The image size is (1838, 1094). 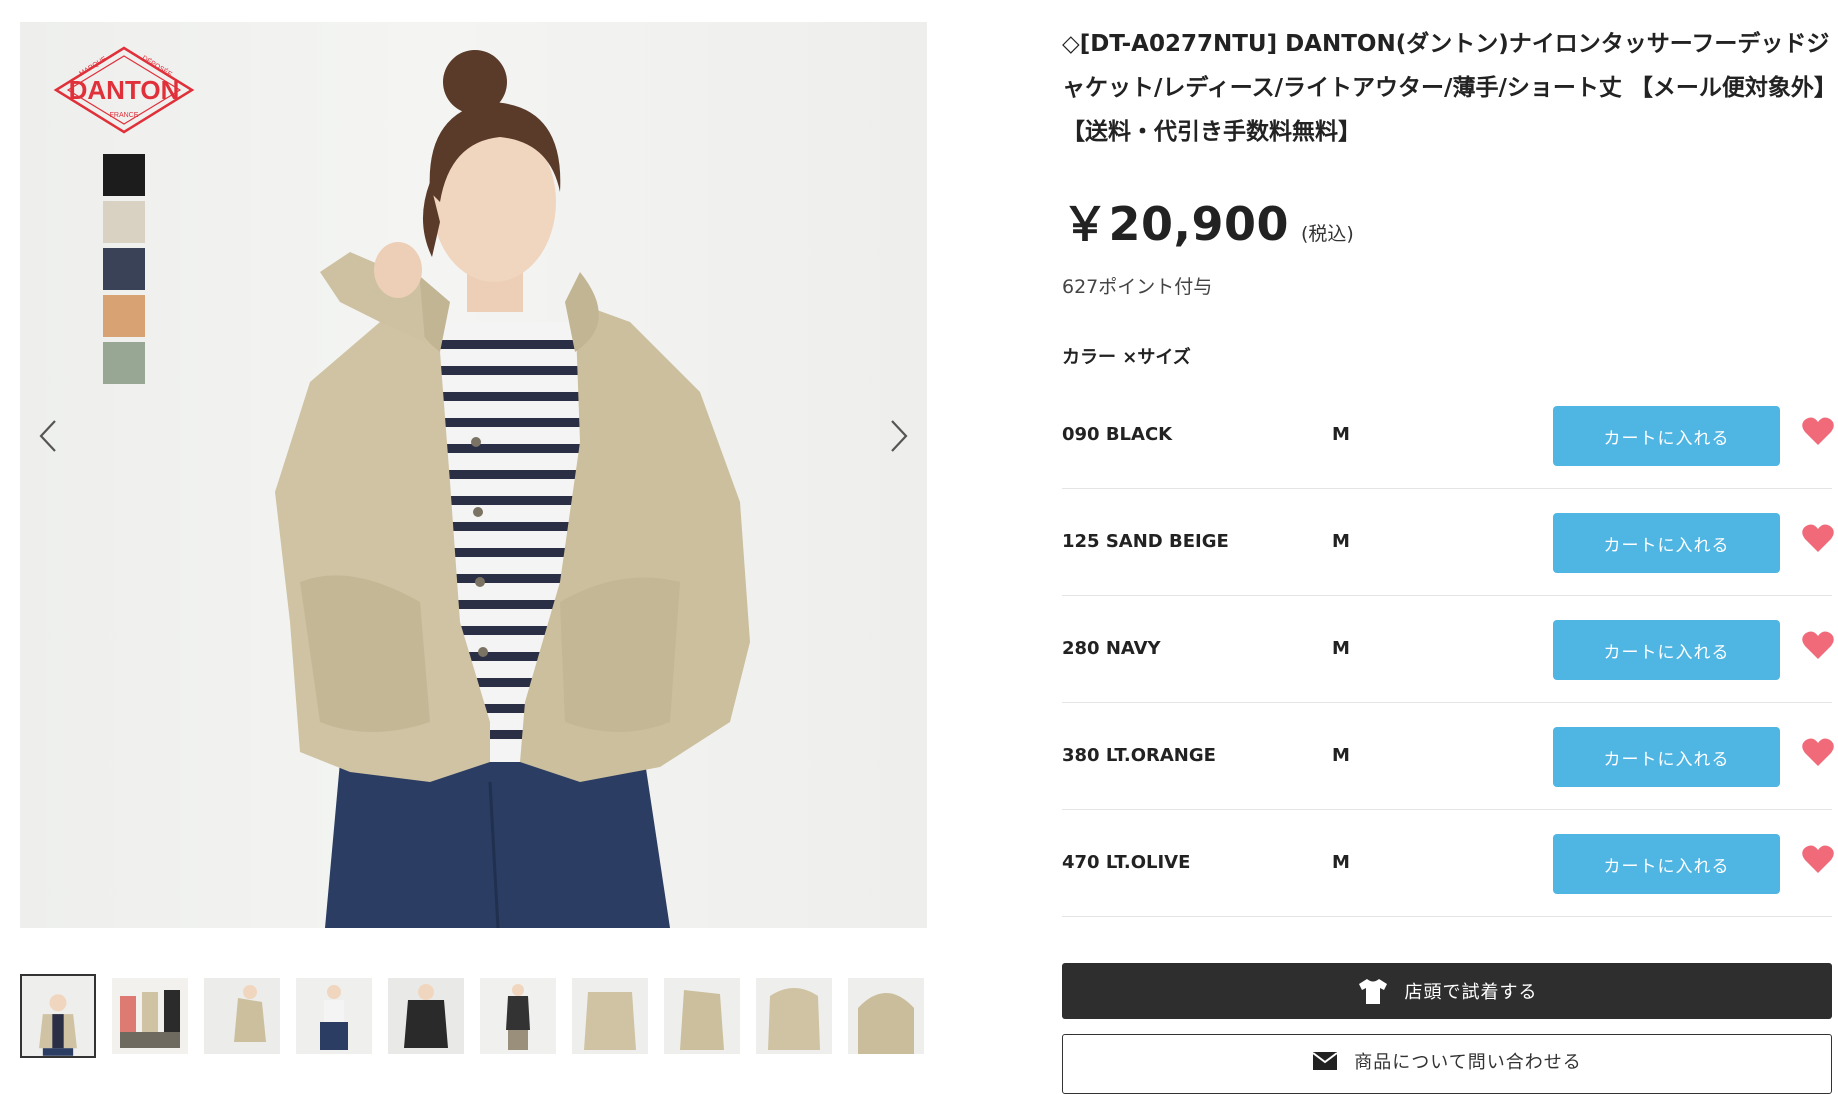 I want to click on color-swatch-sand-beige, so click(x=124, y=222).